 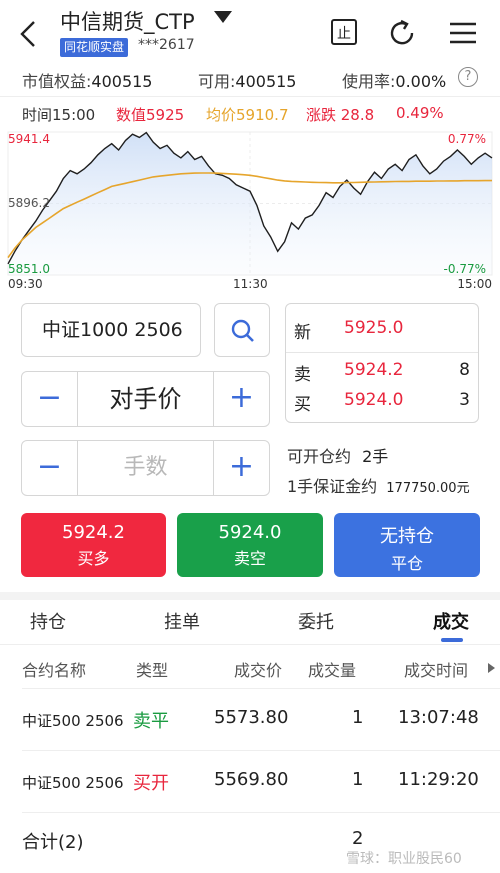 What do you see at coordinates (302, 375) in the screenshot?
I see `ask-label: 卖` at bounding box center [302, 375].